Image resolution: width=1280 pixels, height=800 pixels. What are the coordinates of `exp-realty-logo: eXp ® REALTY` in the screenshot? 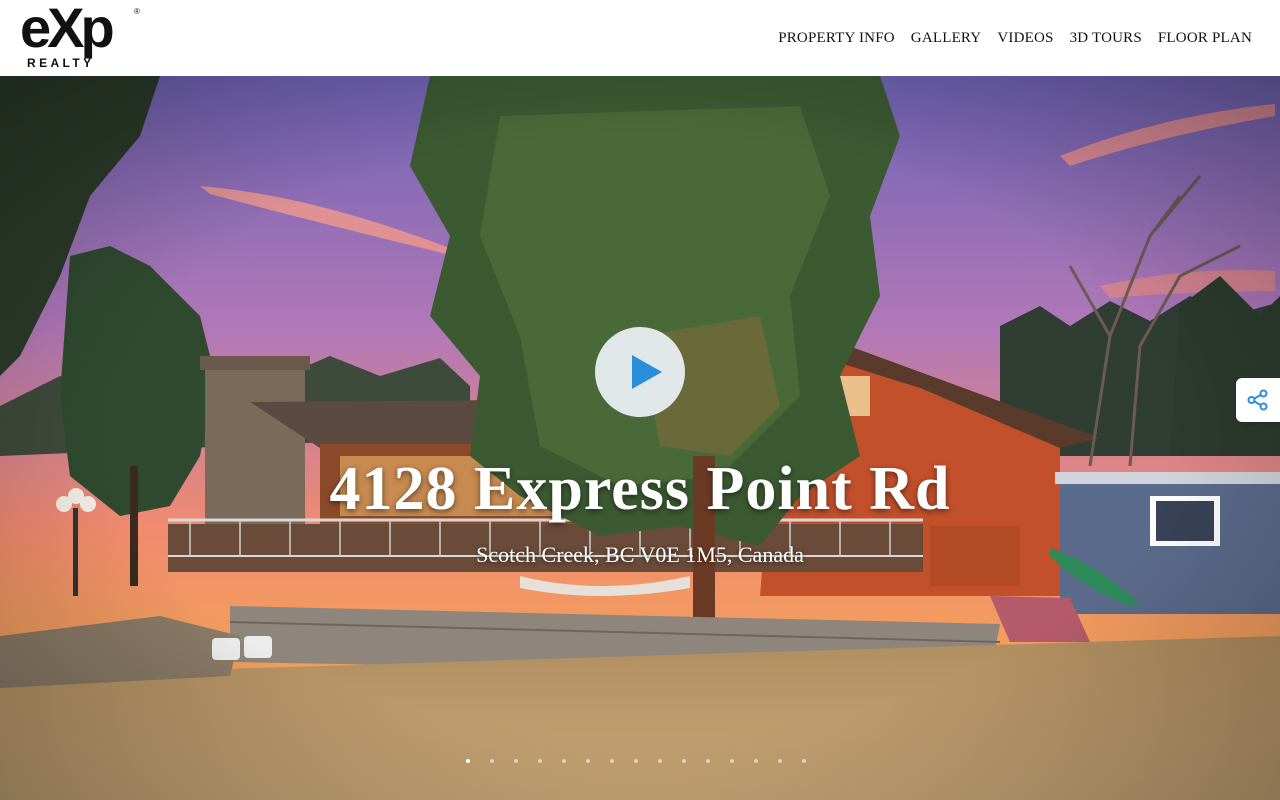 It's located at (82, 36).